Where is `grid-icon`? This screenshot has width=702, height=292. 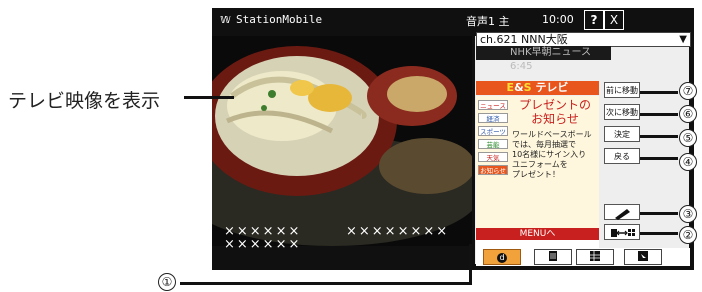 grid-icon is located at coordinates (595, 256).